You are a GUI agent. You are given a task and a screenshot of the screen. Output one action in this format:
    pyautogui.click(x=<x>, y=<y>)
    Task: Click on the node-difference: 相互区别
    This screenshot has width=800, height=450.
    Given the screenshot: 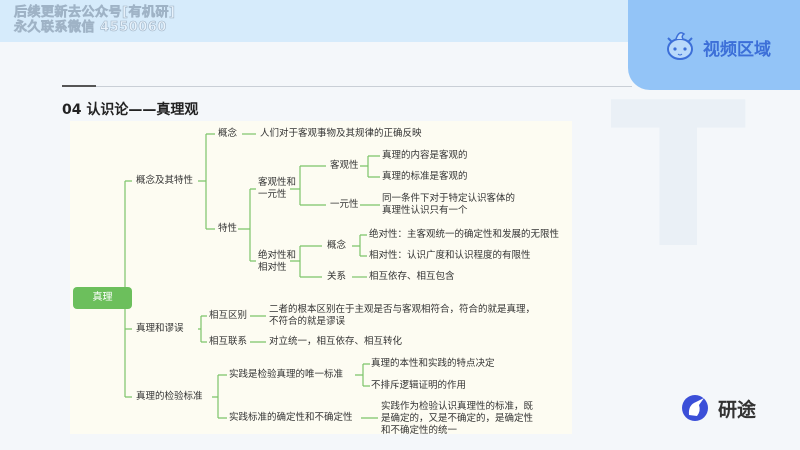 What is the action you would take?
    pyautogui.click(x=228, y=315)
    